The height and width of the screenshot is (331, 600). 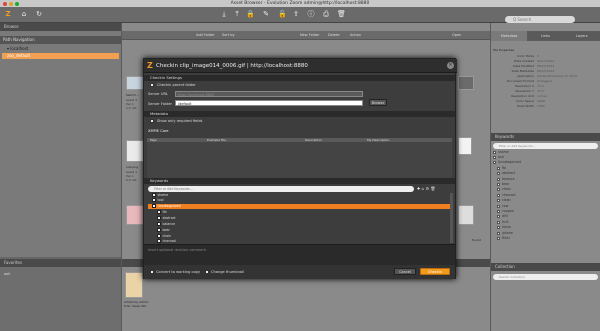 I want to click on search-input: Q Search, so click(x=540, y=19).